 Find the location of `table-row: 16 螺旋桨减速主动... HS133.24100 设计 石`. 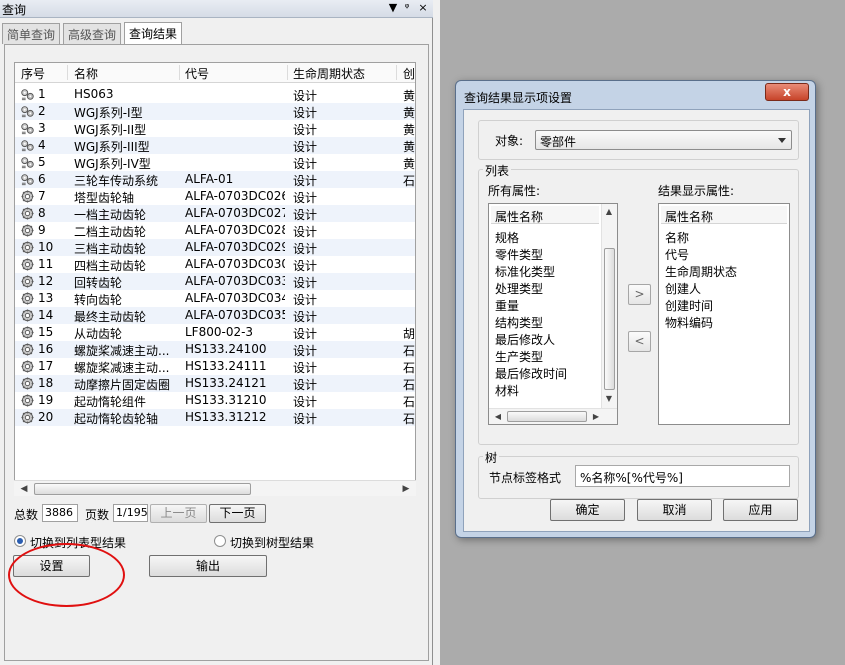

table-row: 16 螺旋桨减速主动... HS133.24100 设计 石 is located at coordinates (215, 349).